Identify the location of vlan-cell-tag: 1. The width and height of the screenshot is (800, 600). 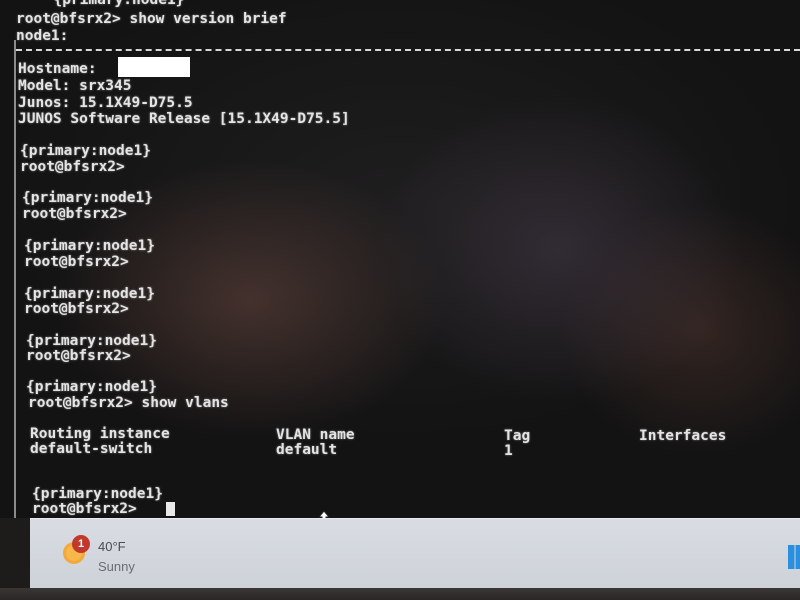
(508, 451).